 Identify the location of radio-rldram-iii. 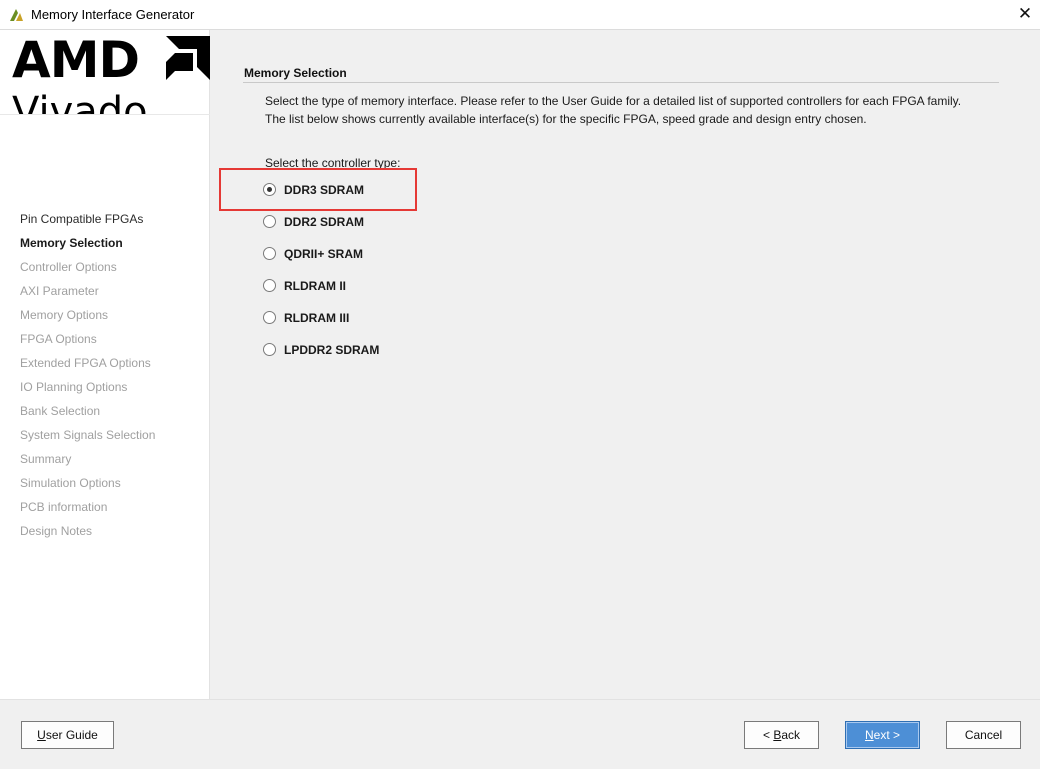
(269, 317).